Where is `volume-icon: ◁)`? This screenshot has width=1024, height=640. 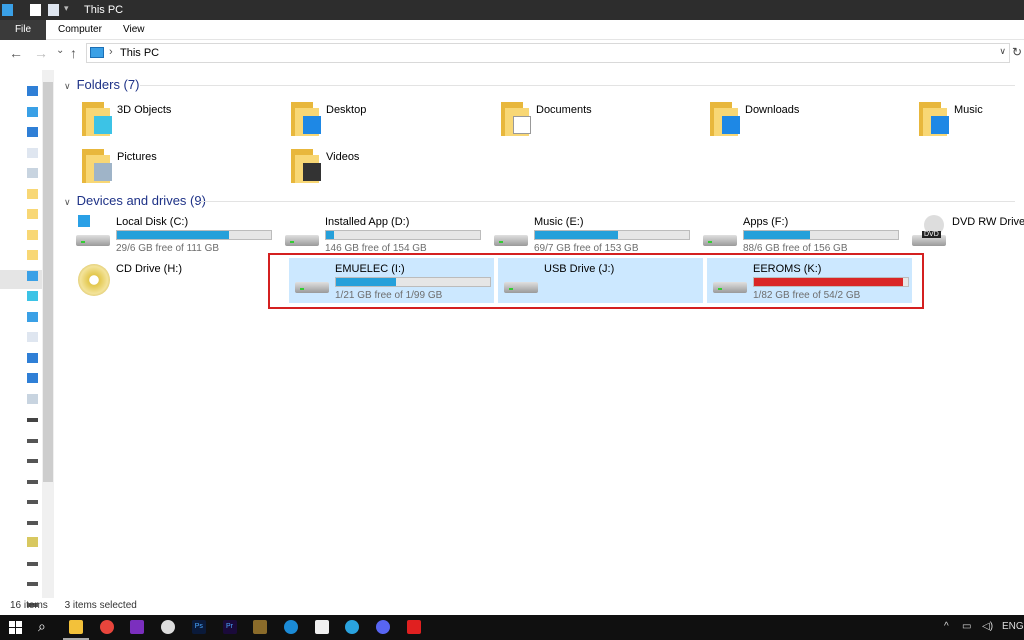
volume-icon: ◁) is located at coordinates (987, 626).